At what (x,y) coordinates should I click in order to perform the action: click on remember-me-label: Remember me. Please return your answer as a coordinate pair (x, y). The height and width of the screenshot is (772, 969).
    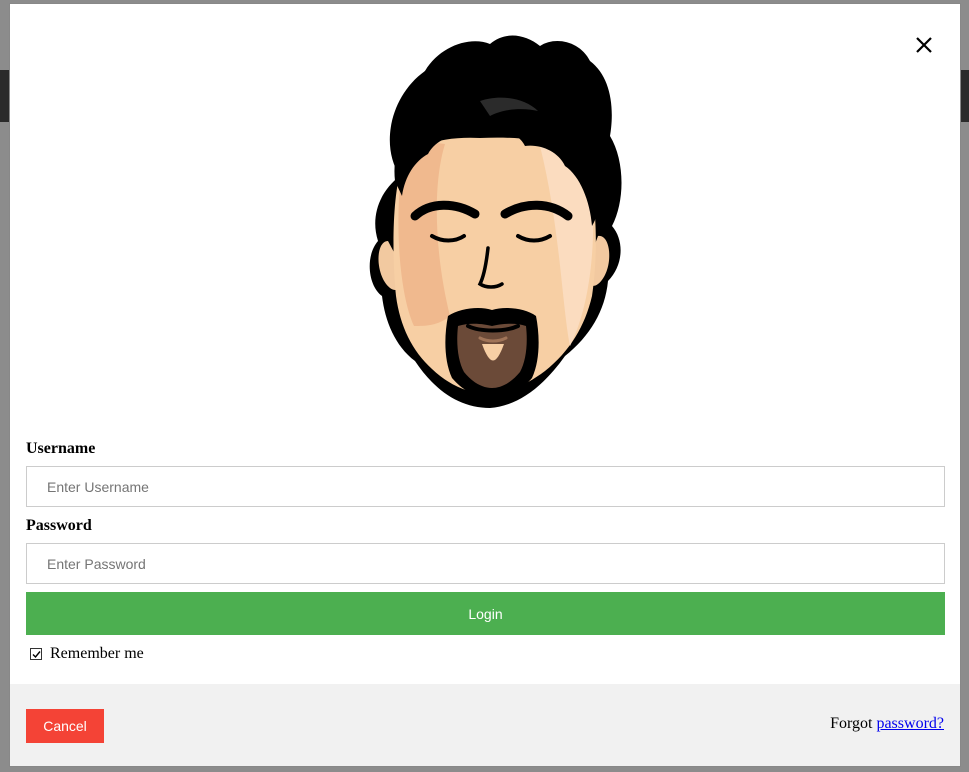
    Looking at the image, I should click on (97, 653).